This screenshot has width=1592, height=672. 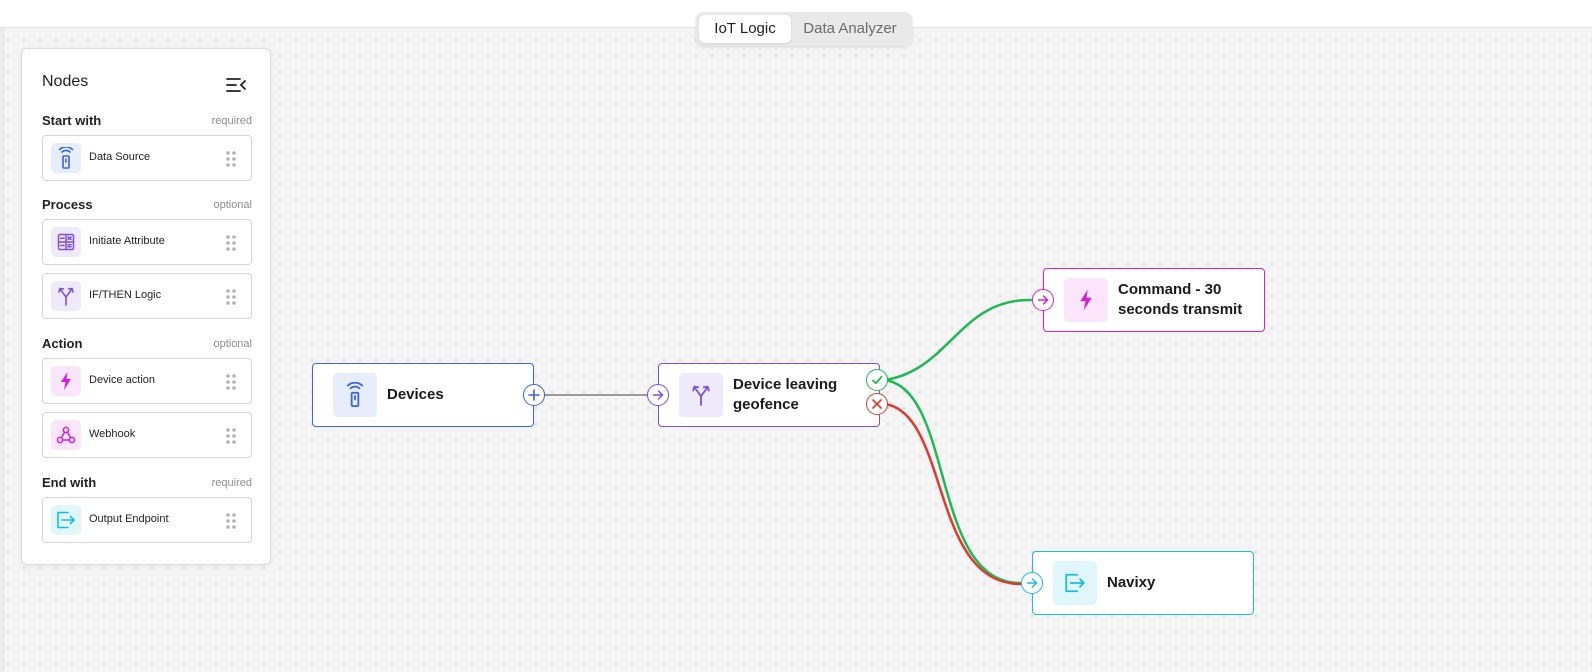 I want to click on false-output-port, so click(x=877, y=404).